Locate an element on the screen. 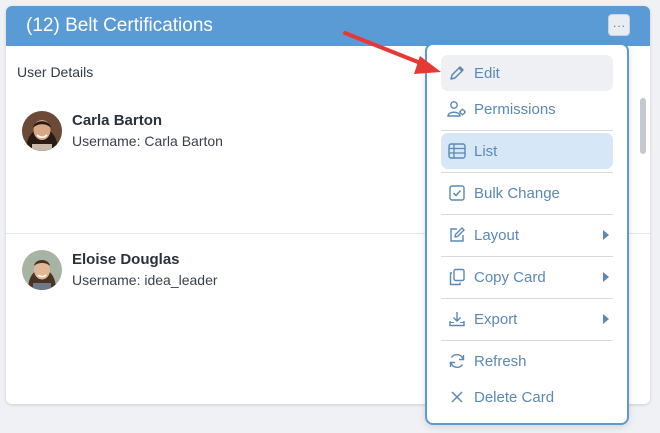 The image size is (660, 433). menu-item-label: Layout is located at coordinates (497, 235).